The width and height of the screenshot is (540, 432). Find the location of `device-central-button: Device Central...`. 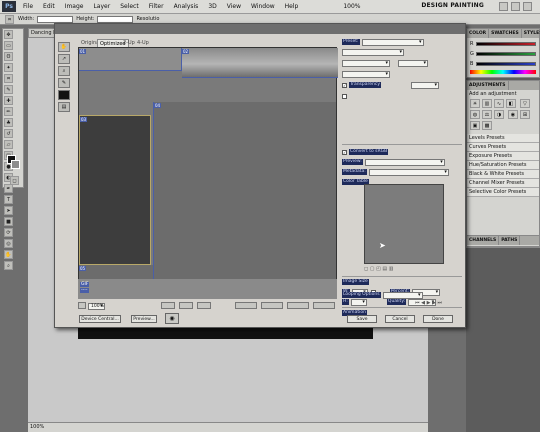

device-central-button: Device Central... is located at coordinates (100, 319).